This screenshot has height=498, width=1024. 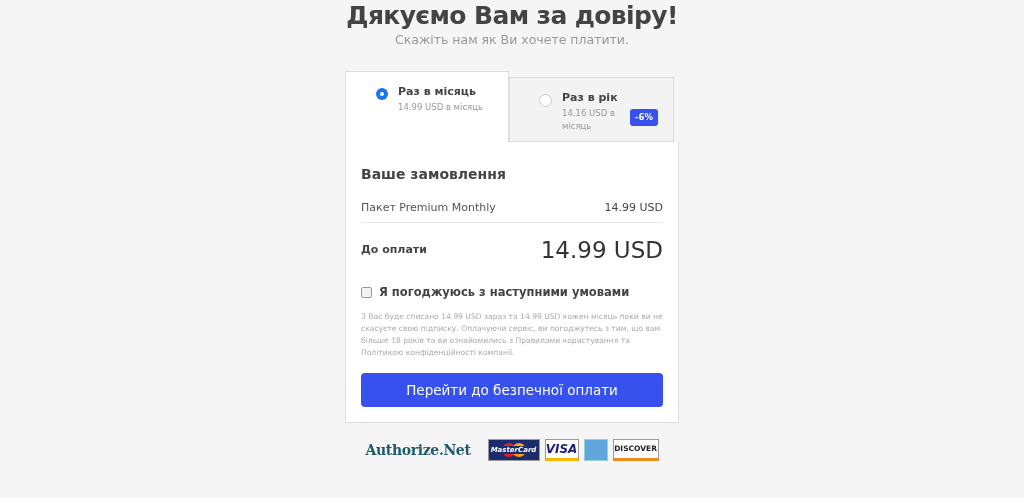 I want to click on pay-button: Перейти до безпечної оплати, so click(x=512, y=390).